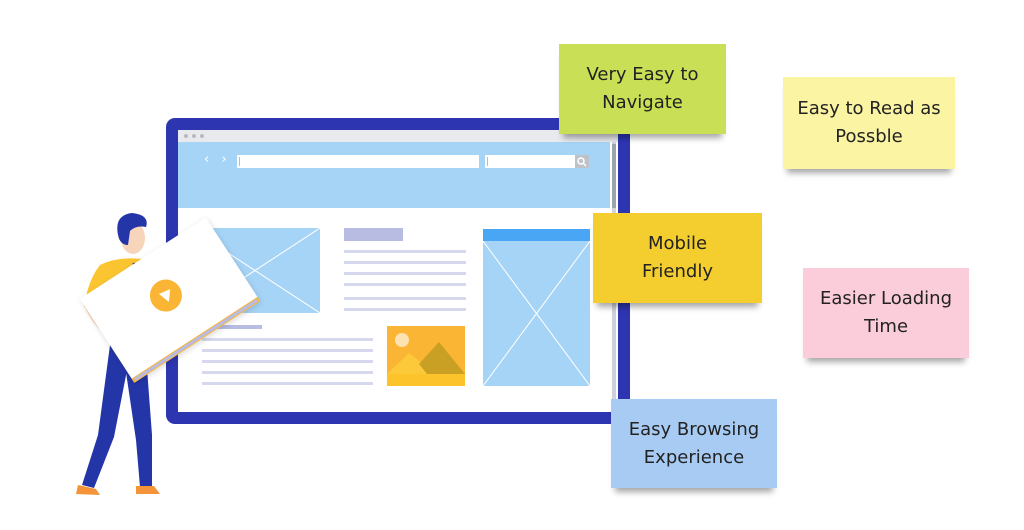  What do you see at coordinates (148, 490) in the screenshot?
I see `person-shoe-right` at bounding box center [148, 490].